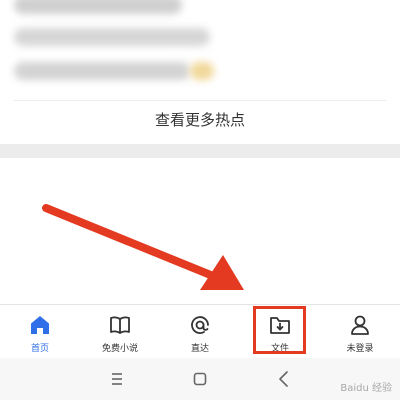  What do you see at coordinates (200, 325) in the screenshot?
I see `direct-icon` at bounding box center [200, 325].